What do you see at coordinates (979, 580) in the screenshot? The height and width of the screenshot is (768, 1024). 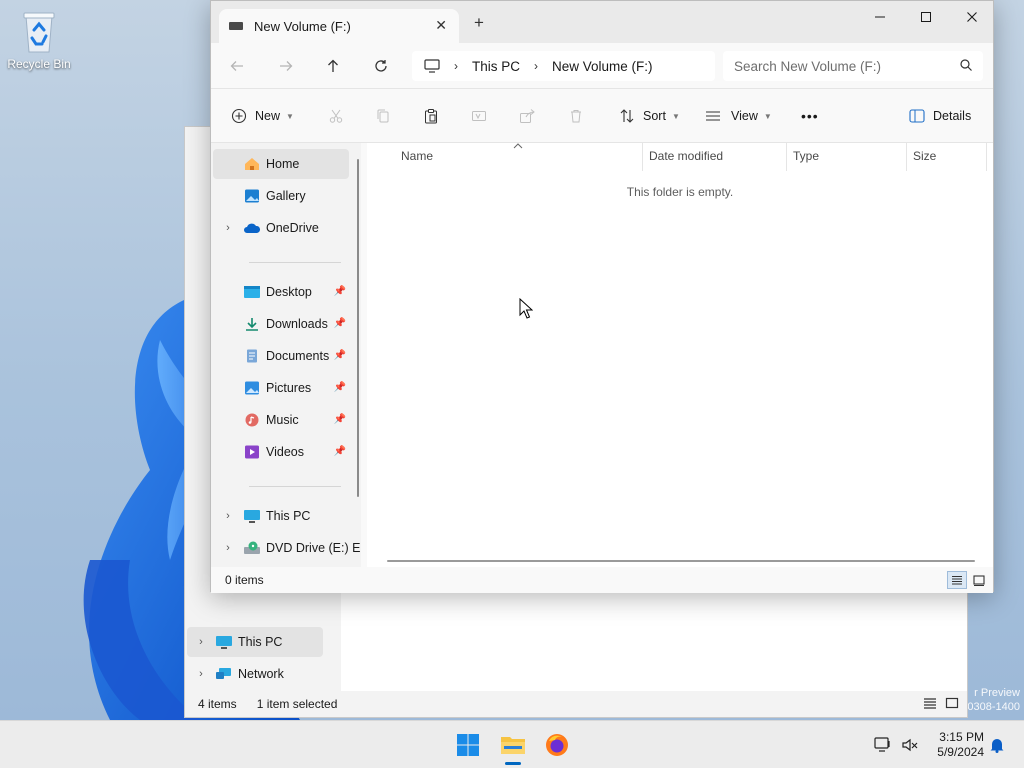 I see `tiles-view-button` at bounding box center [979, 580].